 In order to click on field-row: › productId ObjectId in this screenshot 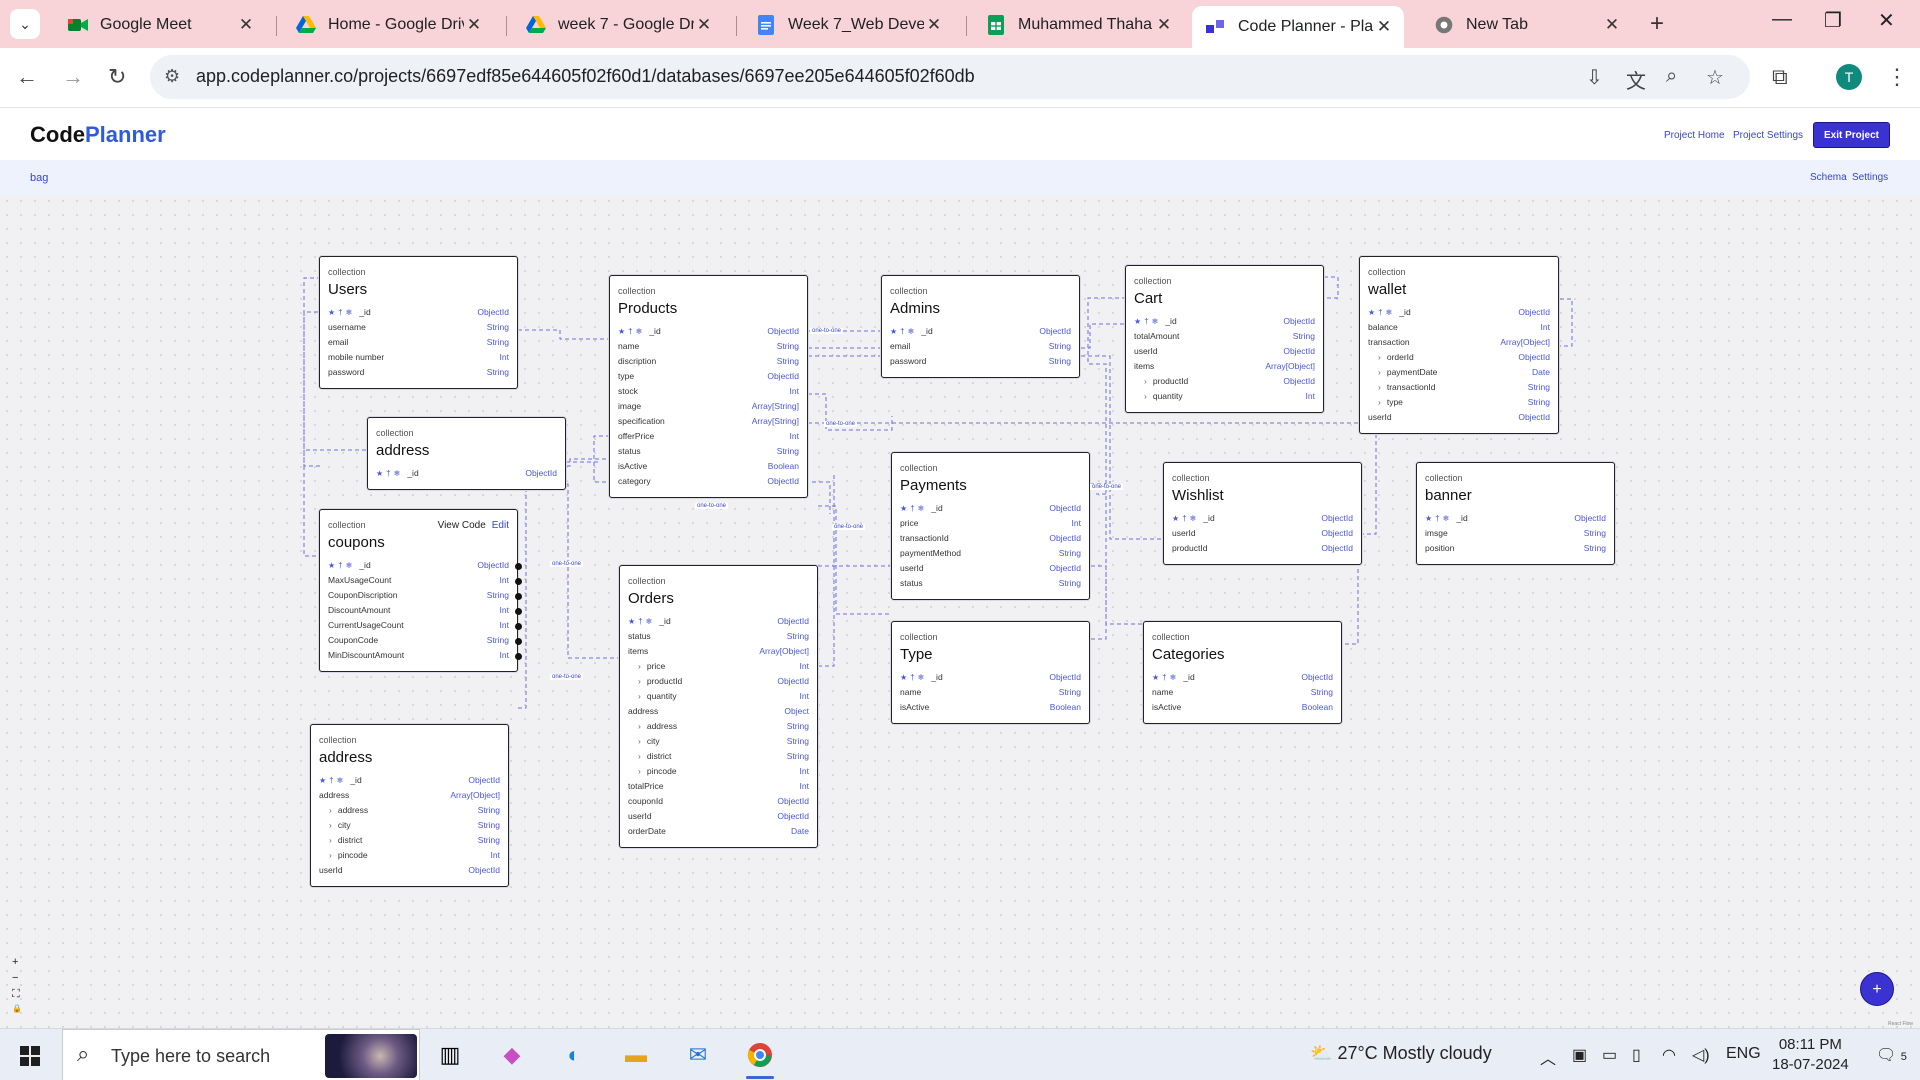, I will do `click(718, 683)`.